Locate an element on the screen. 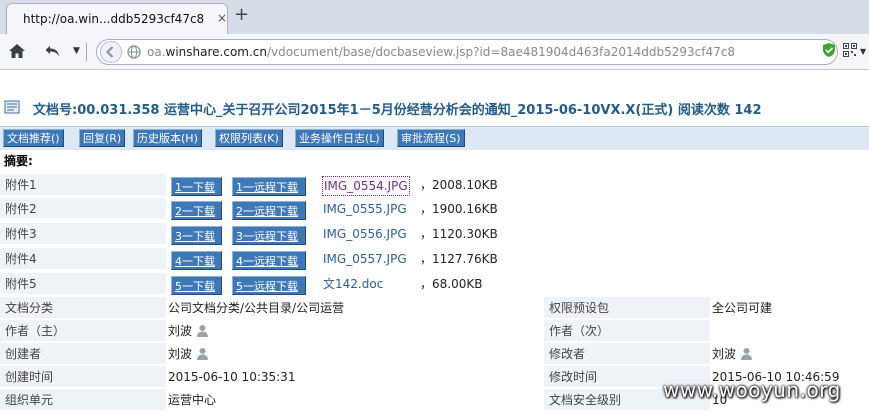 This screenshot has width=869, height=419. metadata-row: 作者（主） 刘波 作者（次） is located at coordinates (434, 331).